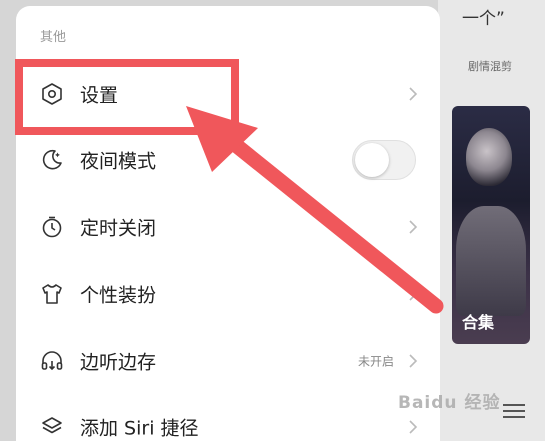 The width and height of the screenshot is (545, 441). What do you see at coordinates (118, 362) in the screenshot?
I see `menu-item-label: 边听边存` at bounding box center [118, 362].